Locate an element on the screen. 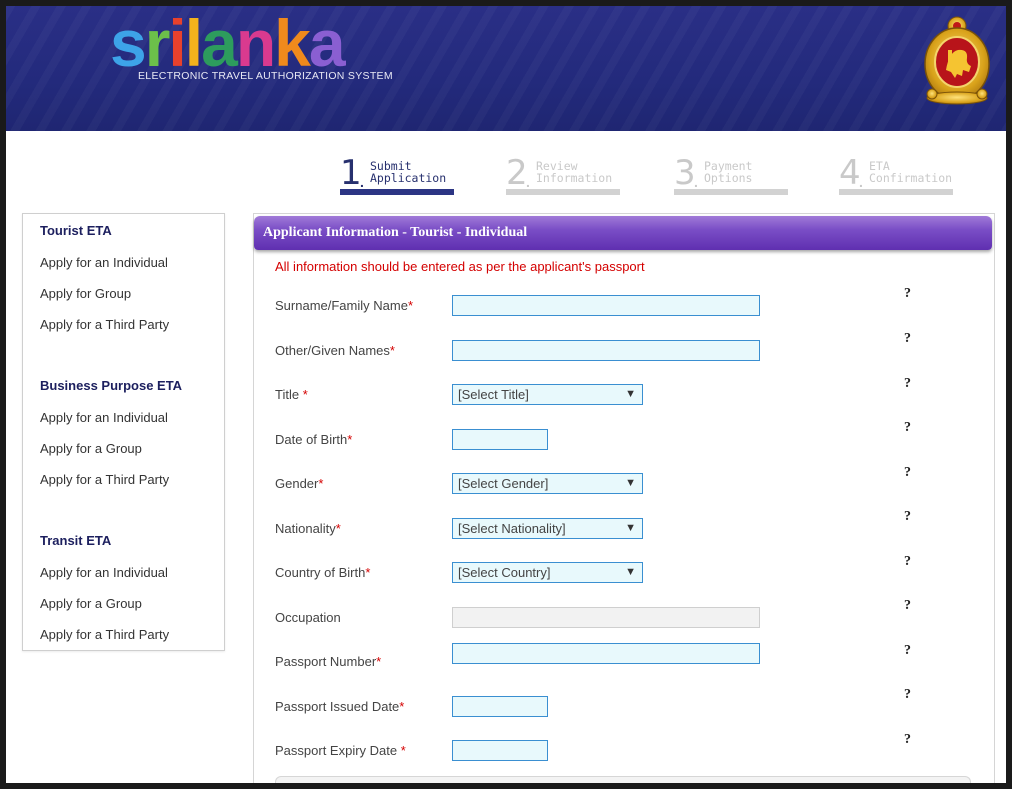 Image resolution: width=1012 pixels, height=789 pixels. sidebar-link-transit-individual: Apply for an Individual is located at coordinates (104, 572).